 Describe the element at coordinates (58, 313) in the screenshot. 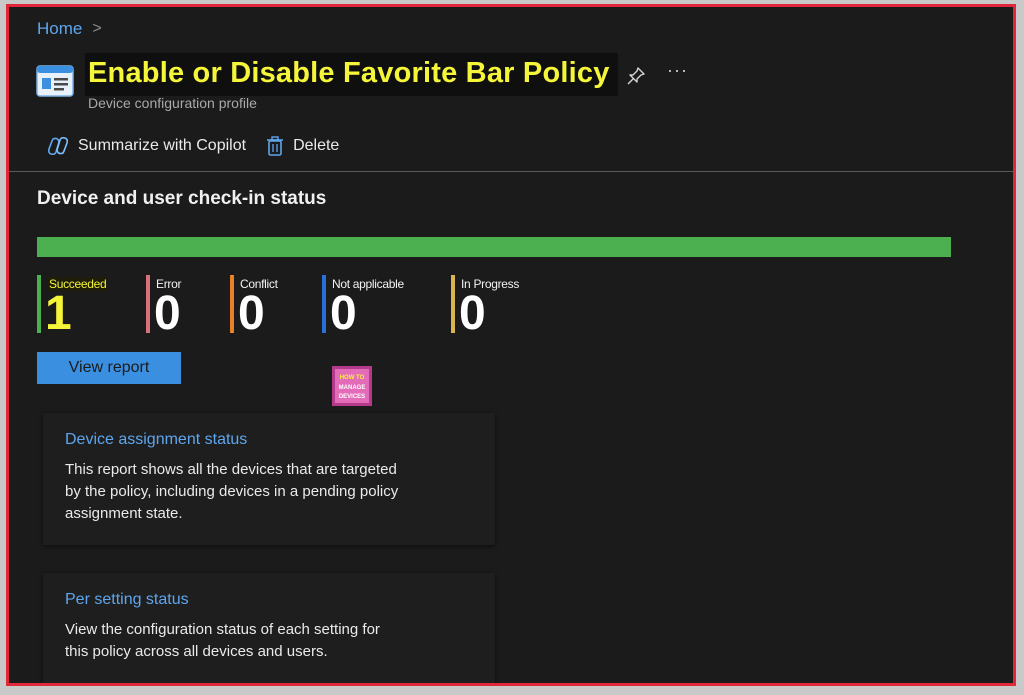

I see `stat-value: 1` at that location.